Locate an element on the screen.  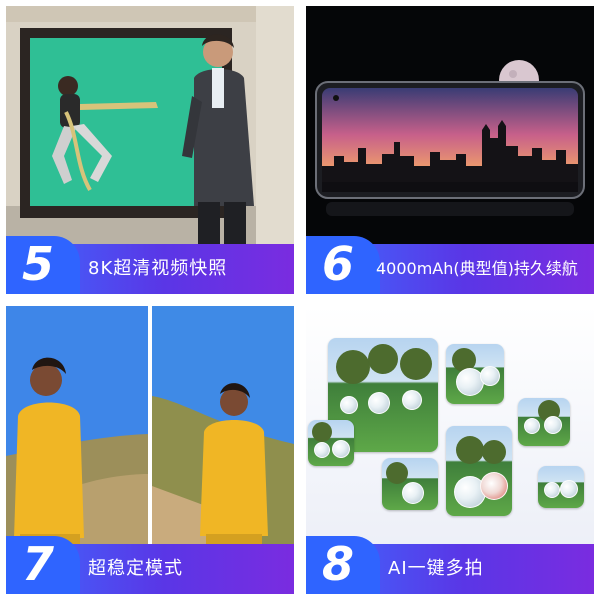
number-badge: 6 is located at coordinates (343, 265).